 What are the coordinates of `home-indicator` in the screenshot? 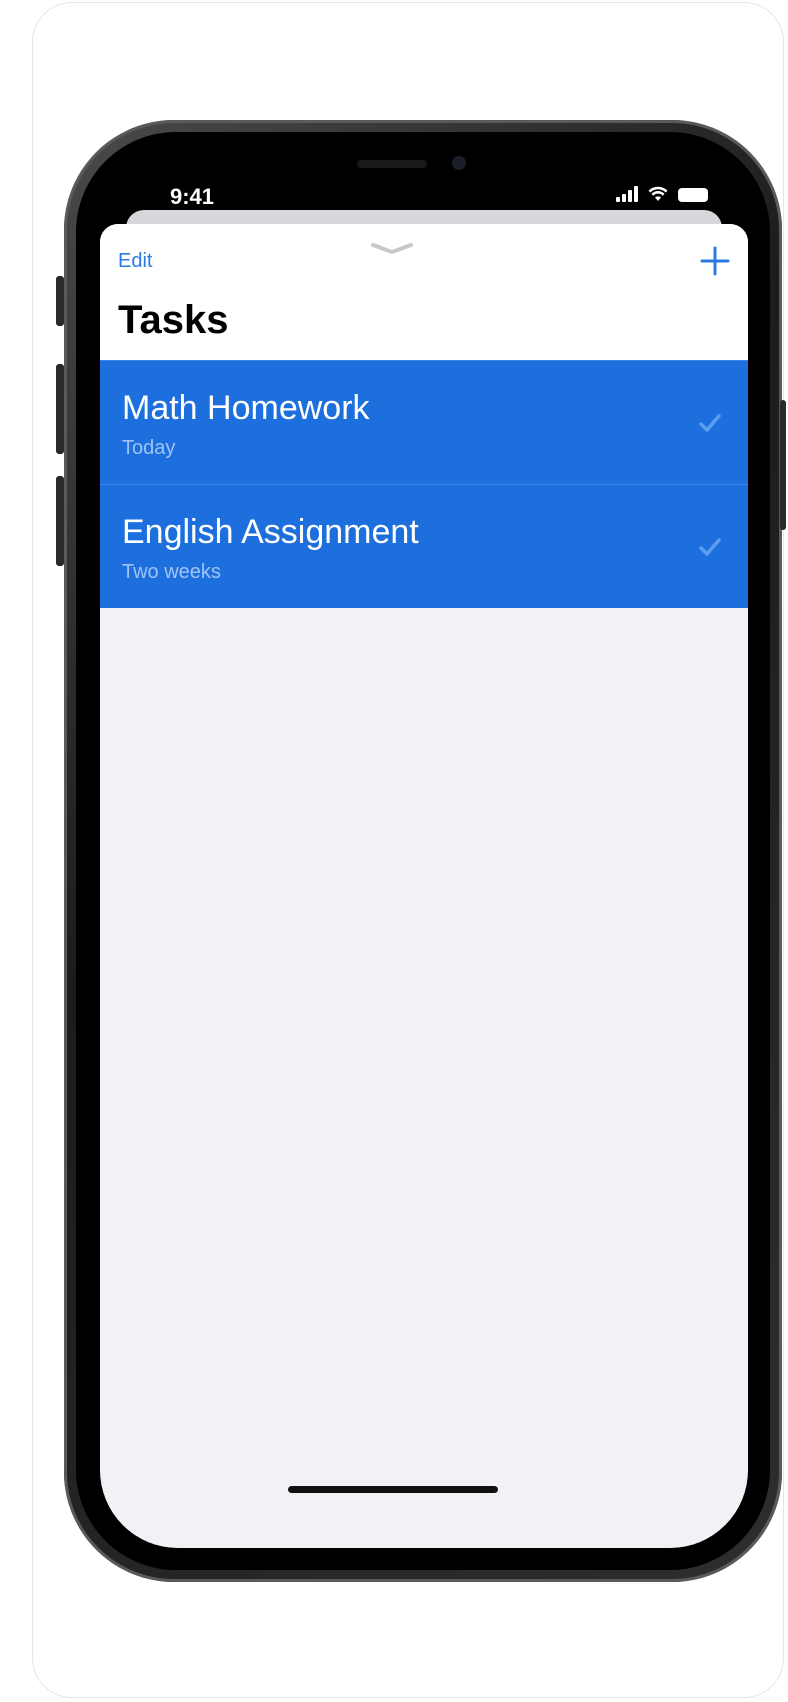 It's located at (393, 1489).